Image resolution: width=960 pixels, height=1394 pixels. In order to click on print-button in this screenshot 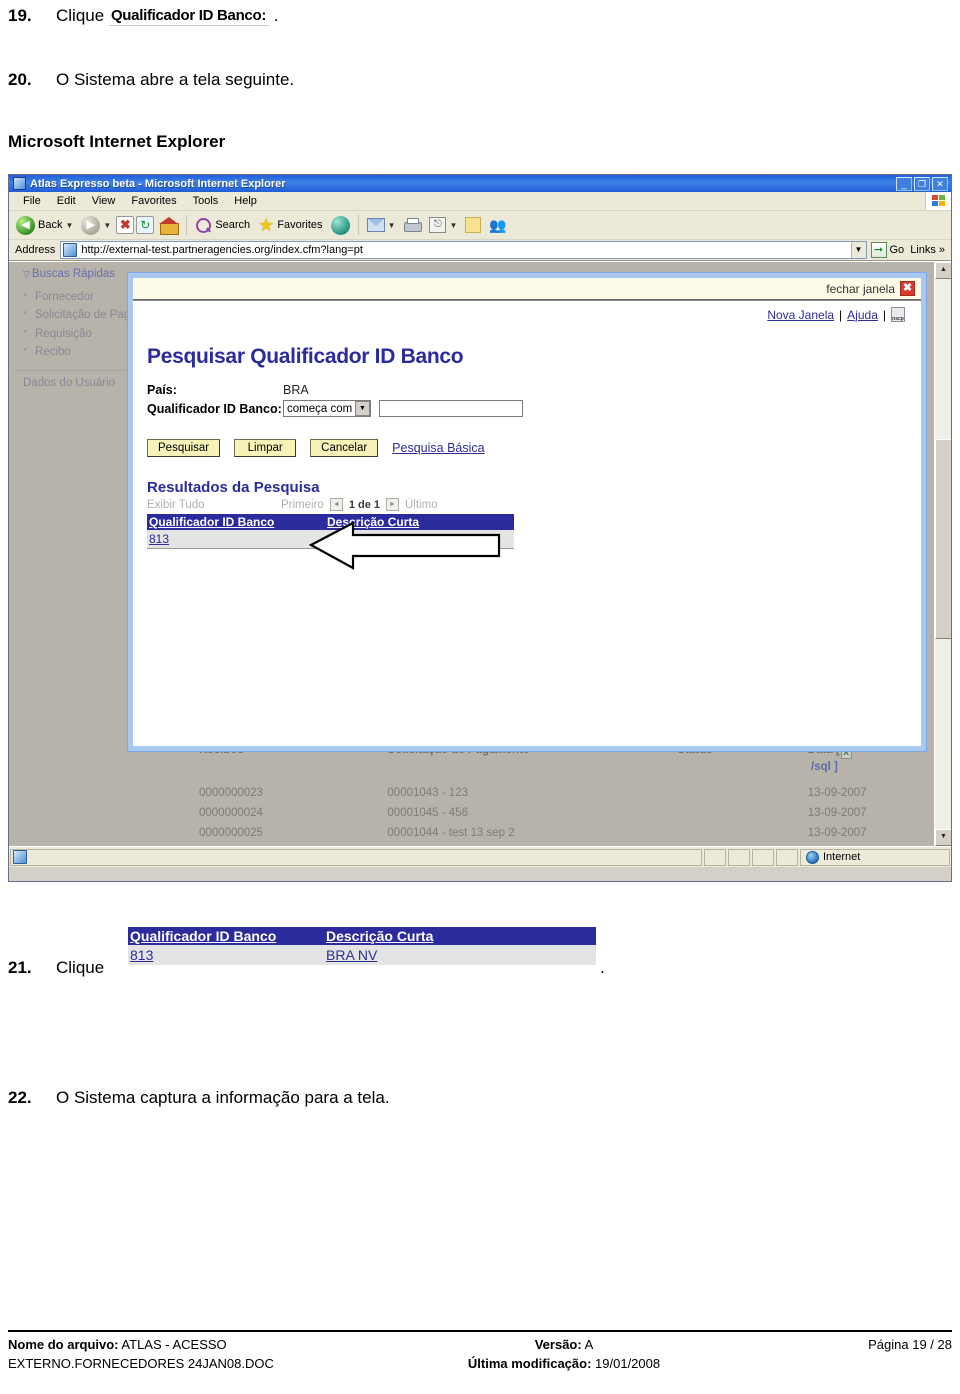, I will do `click(412, 225)`.